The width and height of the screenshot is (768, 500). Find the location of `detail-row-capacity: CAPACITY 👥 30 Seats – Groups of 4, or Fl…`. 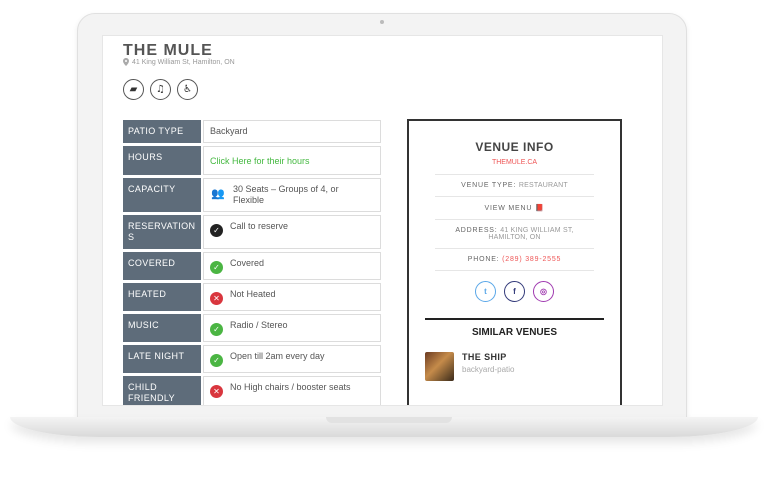

detail-row-capacity: CAPACITY 👥 30 Seats – Groups of 4, or Fl… is located at coordinates (252, 195).